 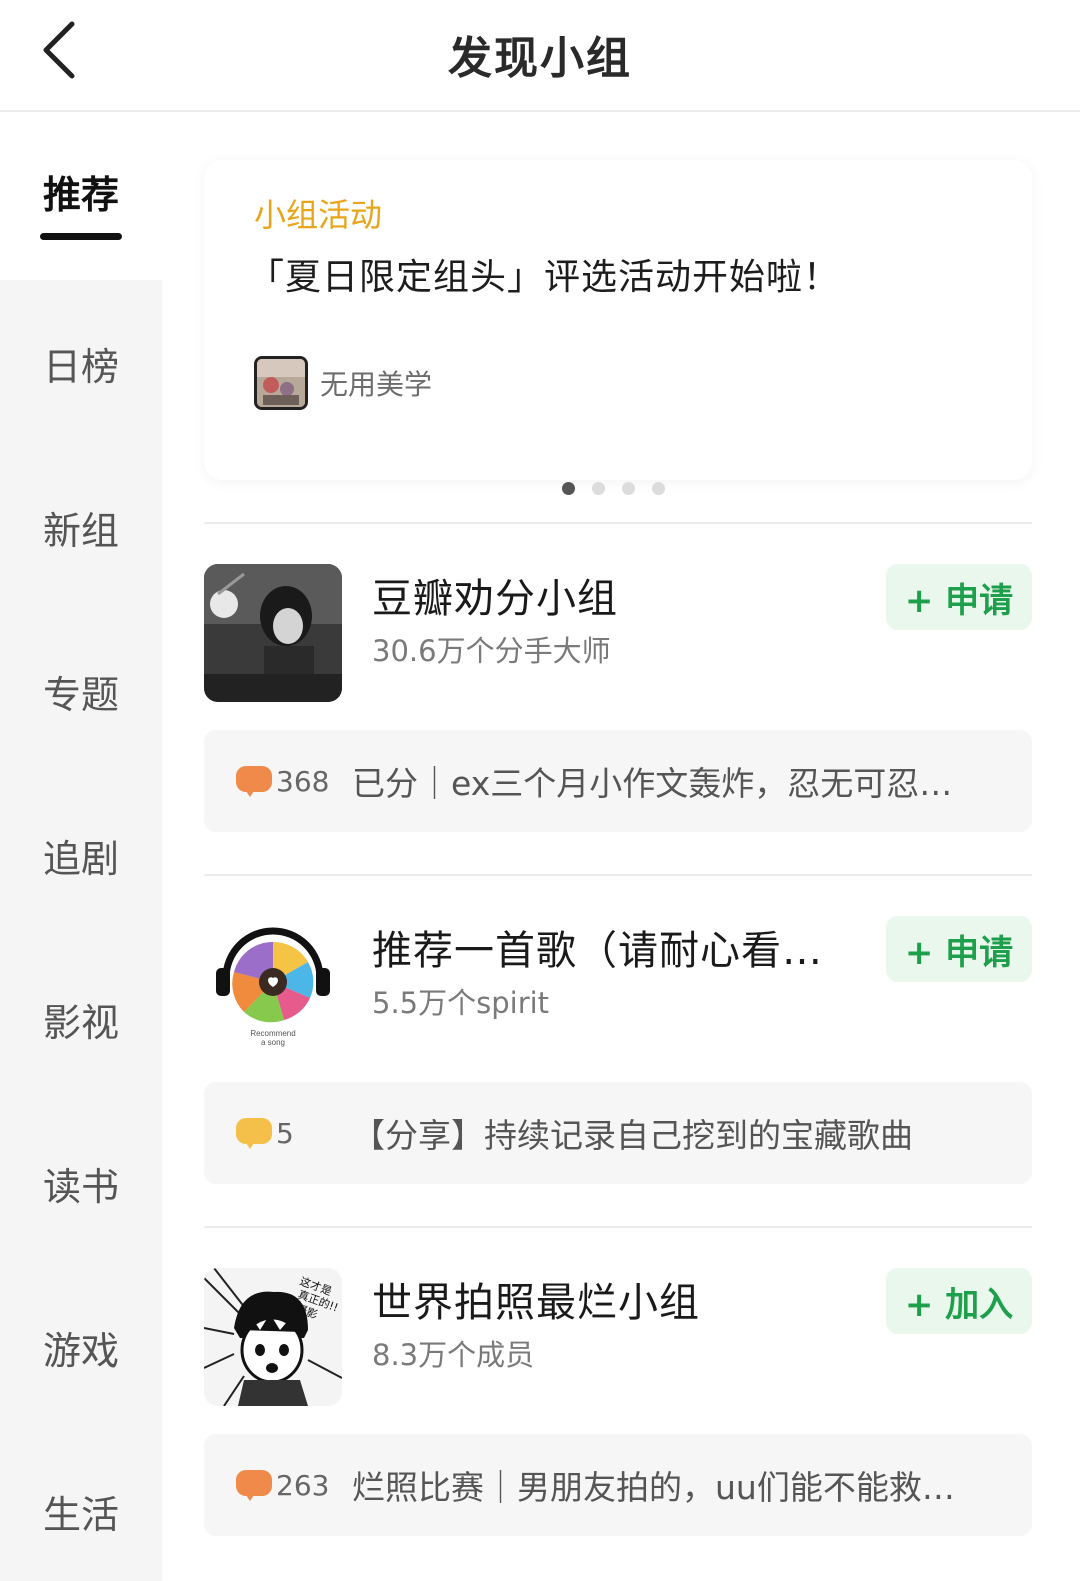 I want to click on sidebar-item-label: 日榜, so click(x=80, y=367).